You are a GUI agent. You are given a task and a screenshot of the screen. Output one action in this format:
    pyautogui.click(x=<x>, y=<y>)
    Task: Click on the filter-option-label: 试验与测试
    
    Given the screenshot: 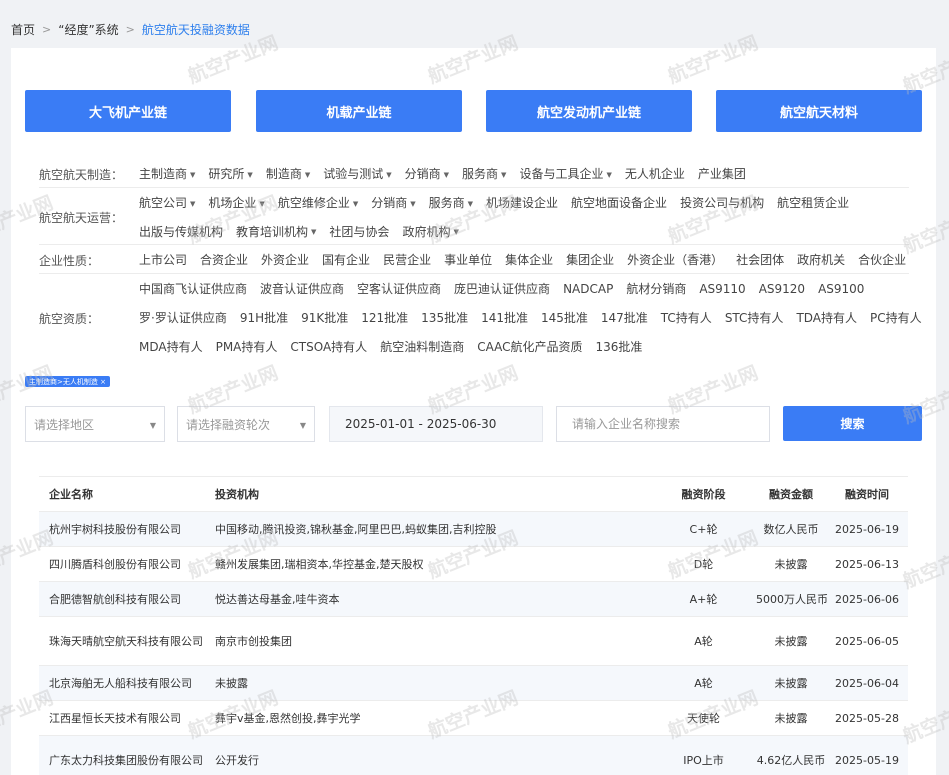 What is the action you would take?
    pyautogui.click(x=353, y=174)
    